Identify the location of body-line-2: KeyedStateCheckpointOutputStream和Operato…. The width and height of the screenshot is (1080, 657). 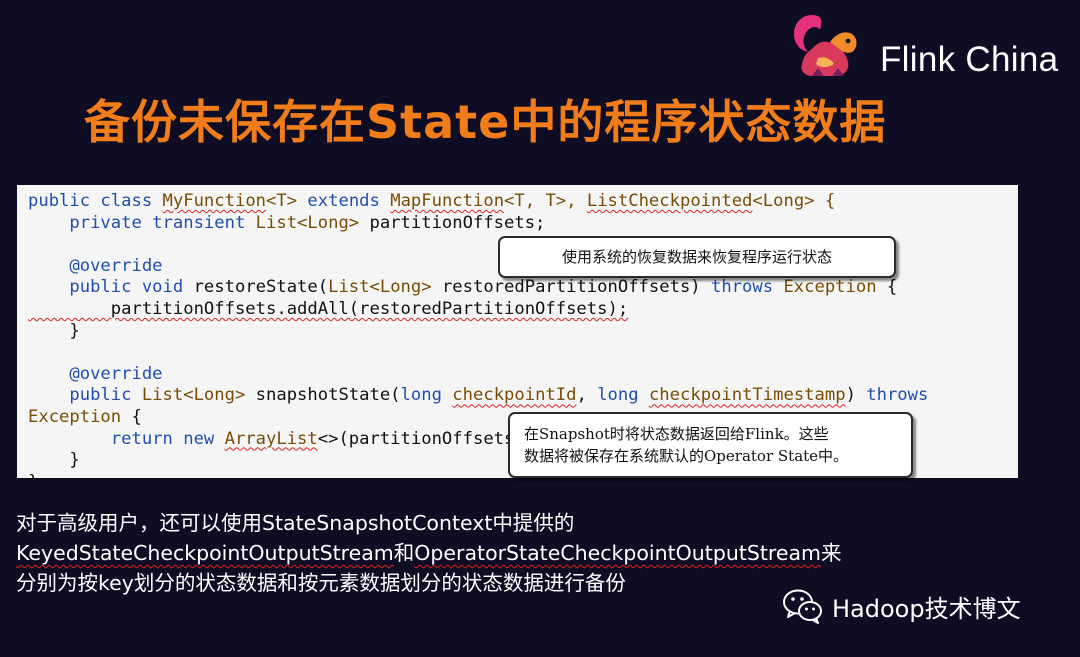
(541, 553).